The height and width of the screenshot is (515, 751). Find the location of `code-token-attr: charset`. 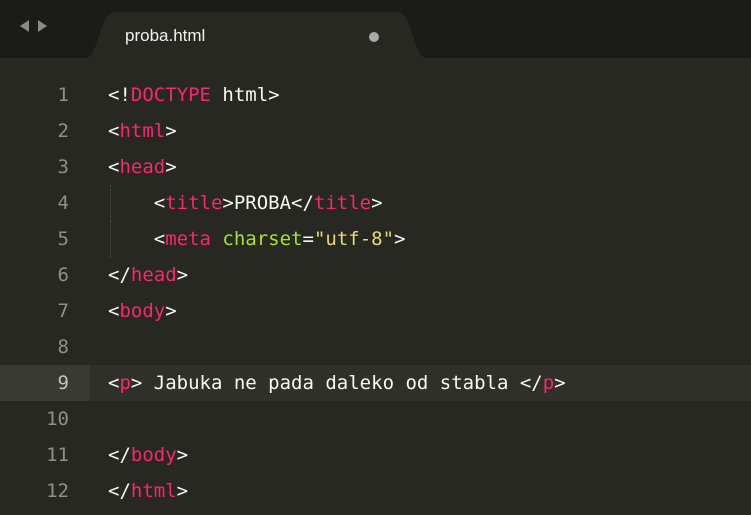

code-token-attr: charset is located at coordinates (262, 239).